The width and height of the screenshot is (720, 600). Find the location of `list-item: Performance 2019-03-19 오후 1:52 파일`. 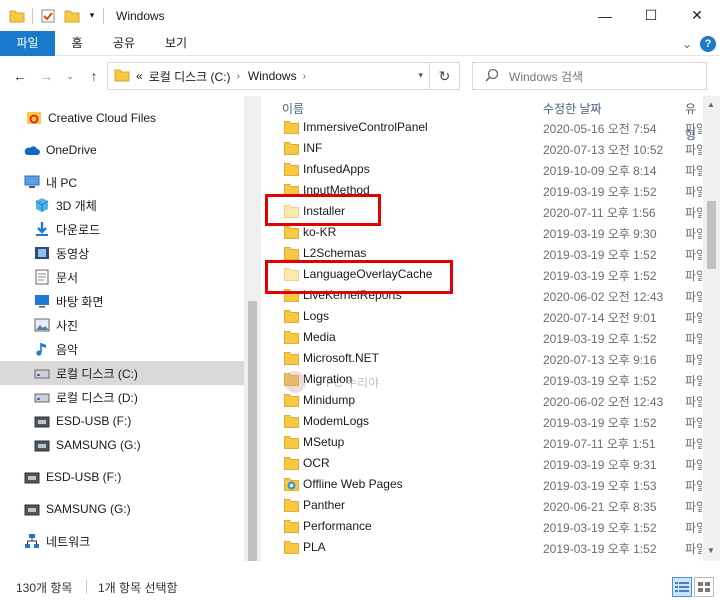

list-item: Performance 2019-03-19 오후 1:52 파일 is located at coordinates (482, 526).